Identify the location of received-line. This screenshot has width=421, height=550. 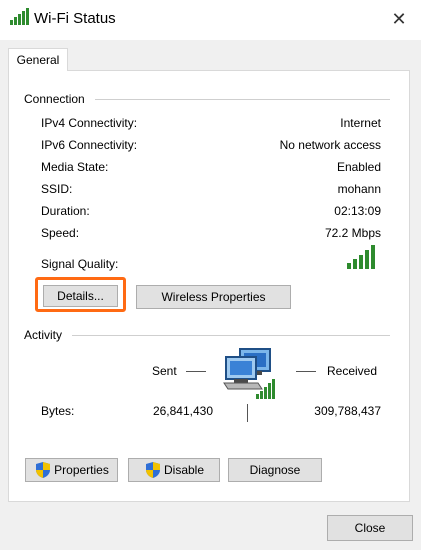
(306, 371).